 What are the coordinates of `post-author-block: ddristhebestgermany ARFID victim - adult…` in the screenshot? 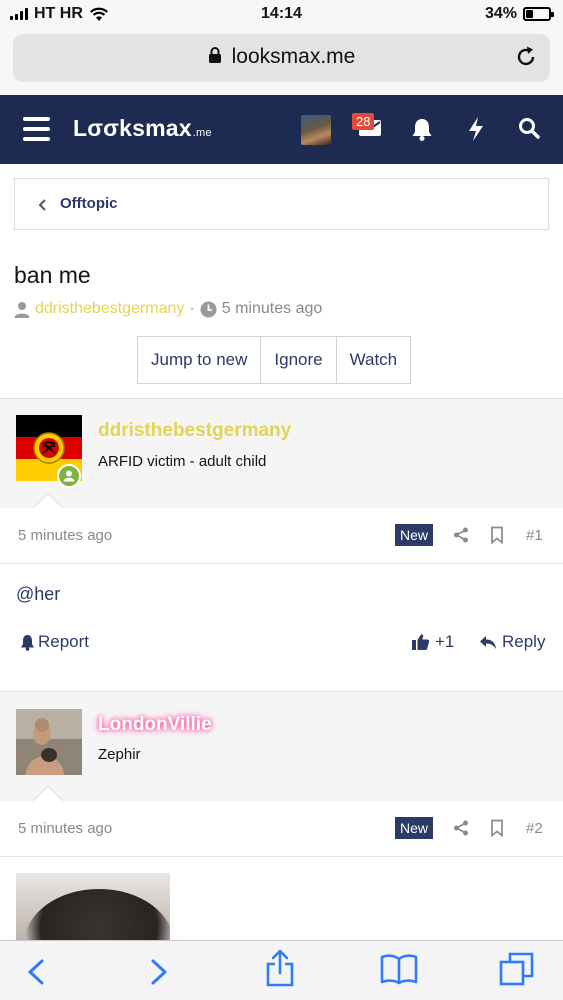 It's located at (281, 453).